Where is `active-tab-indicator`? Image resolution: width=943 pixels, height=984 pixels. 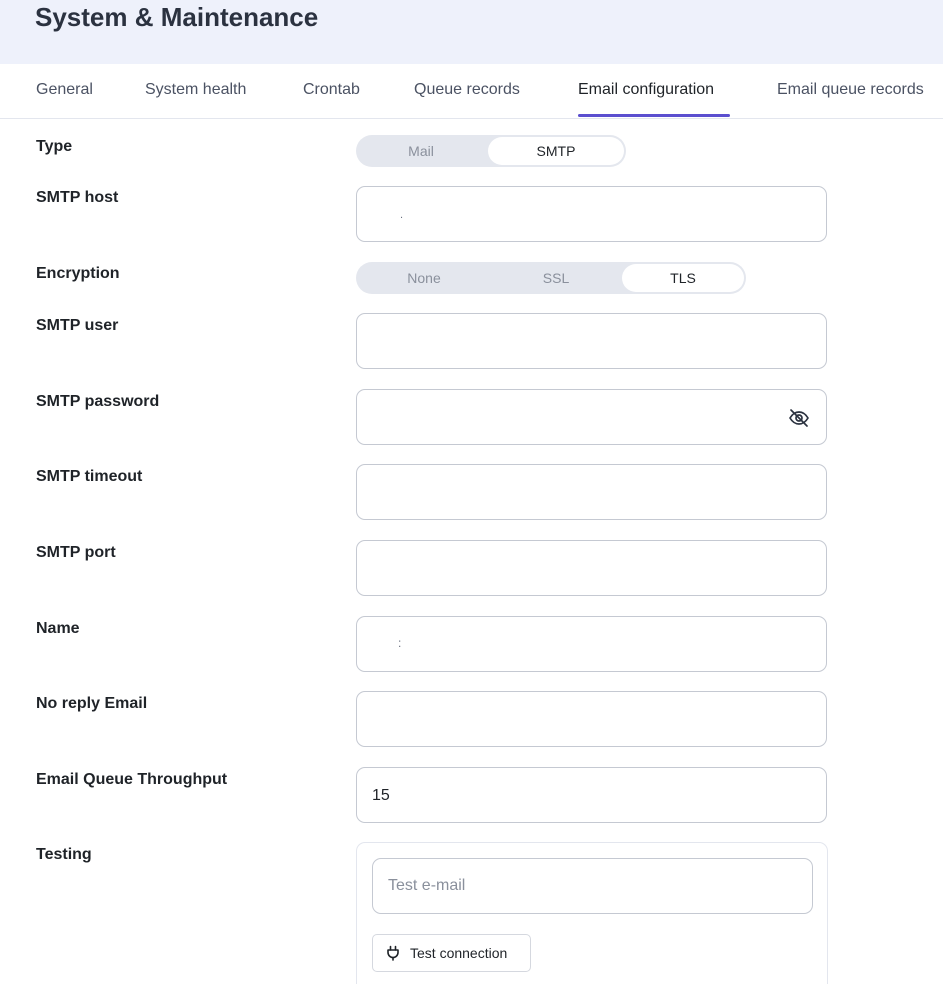 active-tab-indicator is located at coordinates (654, 115).